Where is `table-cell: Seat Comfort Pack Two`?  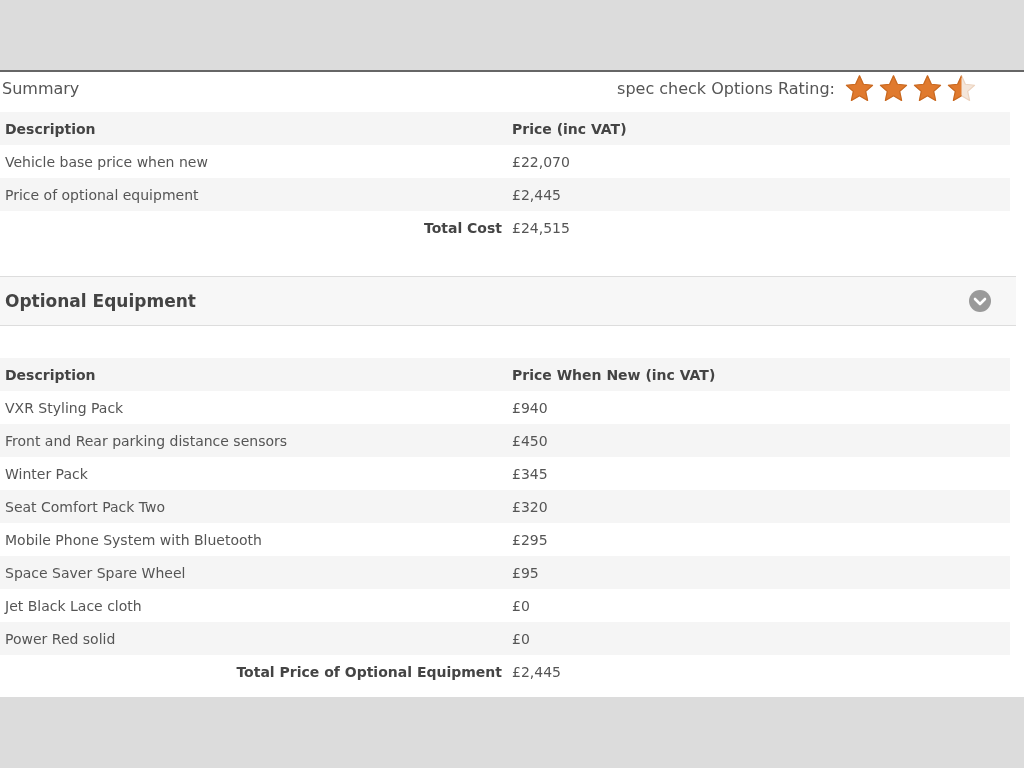 table-cell: Seat Comfort Pack Two is located at coordinates (253, 506).